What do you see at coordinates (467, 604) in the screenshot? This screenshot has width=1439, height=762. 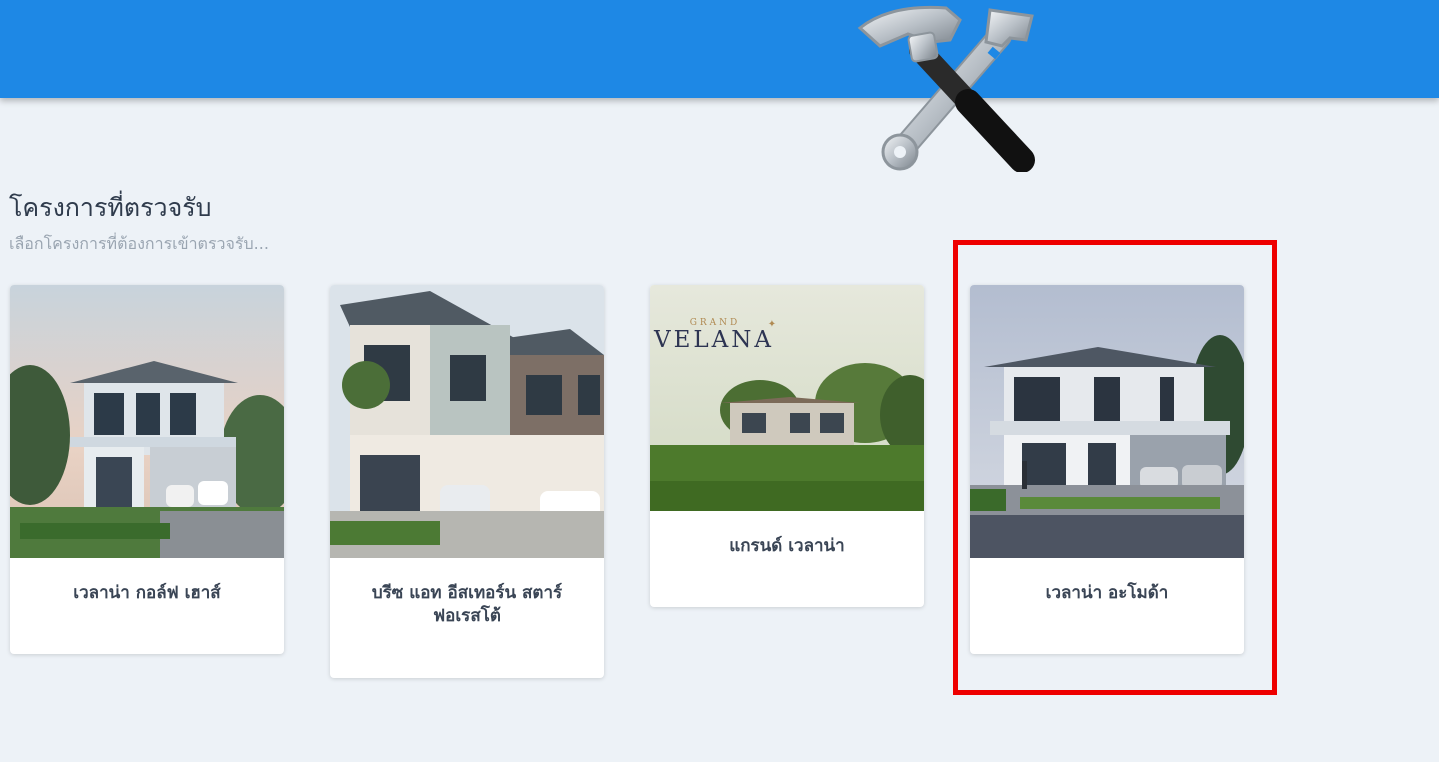 I see `project-name-breeze: บรีซ แอท อีสเทอร์น สตาร์ ฟอเรสโต้` at bounding box center [467, 604].